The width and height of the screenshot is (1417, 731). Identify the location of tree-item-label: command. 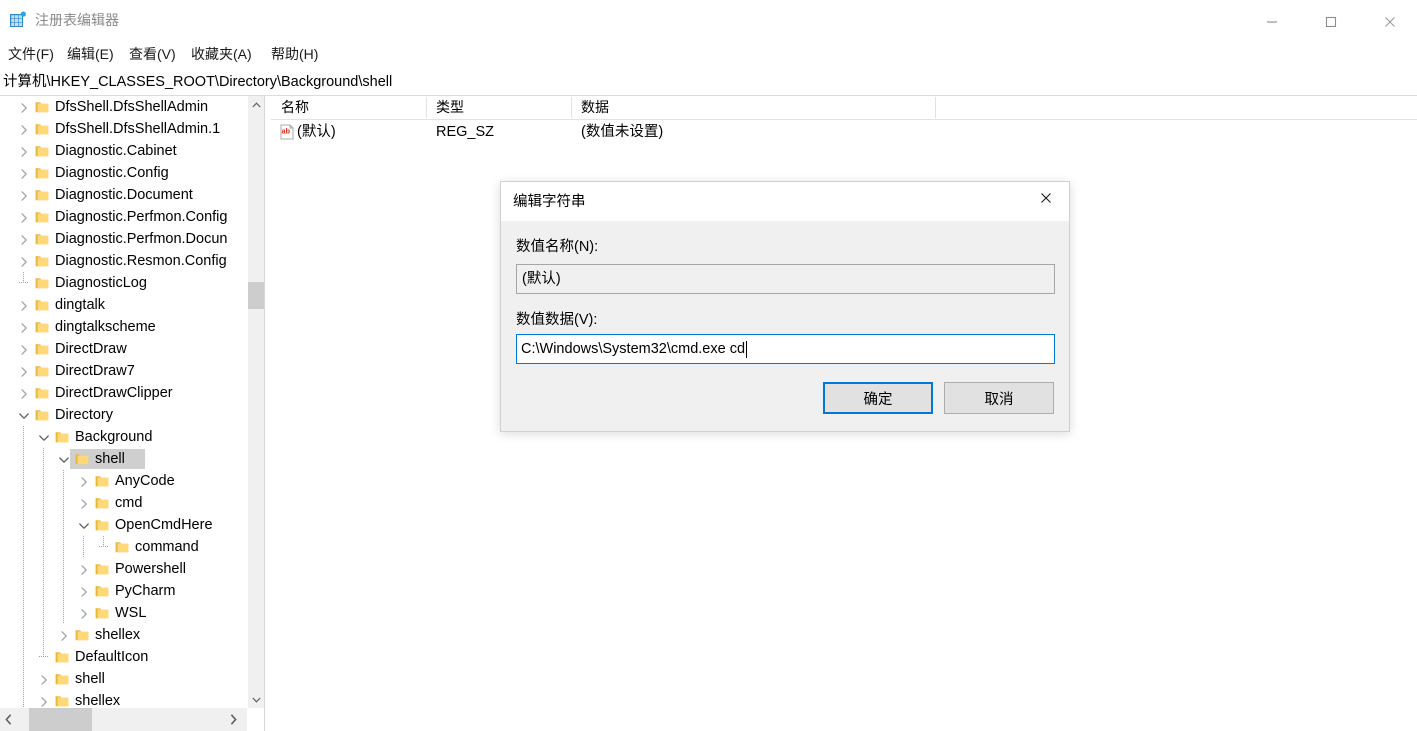
(167, 547).